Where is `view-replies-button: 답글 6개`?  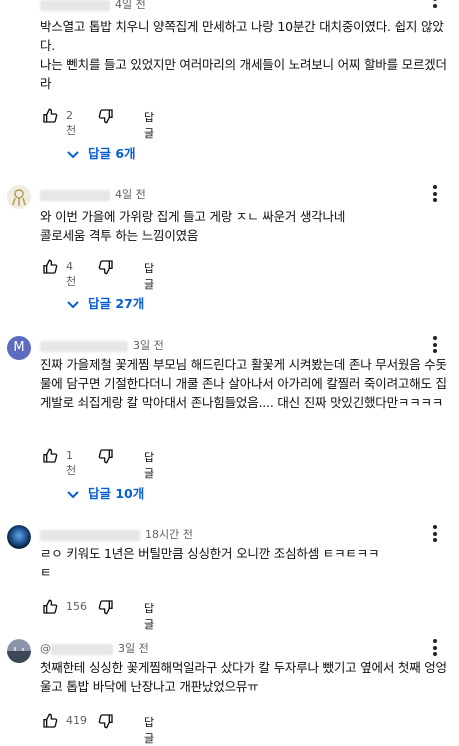
view-replies-button: 답글 6개 is located at coordinates (101, 152).